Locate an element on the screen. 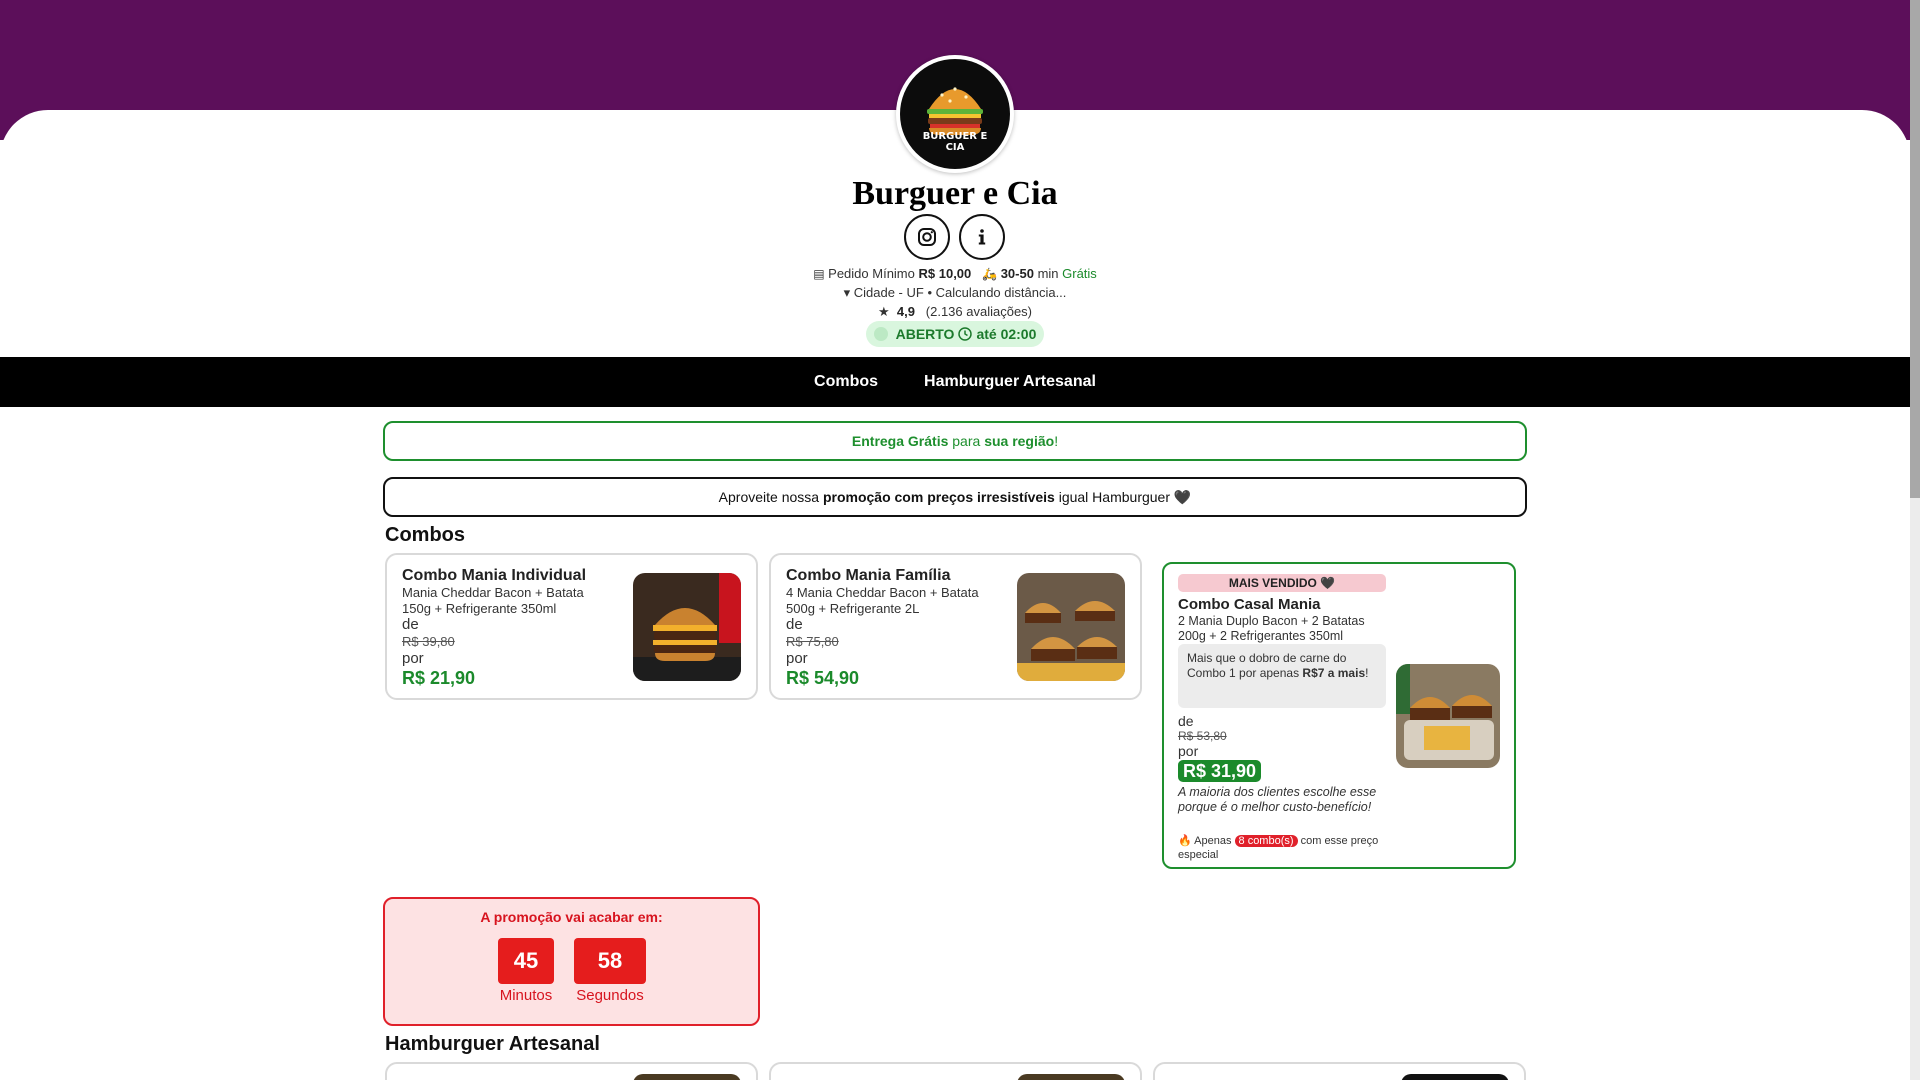  product-price: R$ 21,90 is located at coordinates (439, 678).